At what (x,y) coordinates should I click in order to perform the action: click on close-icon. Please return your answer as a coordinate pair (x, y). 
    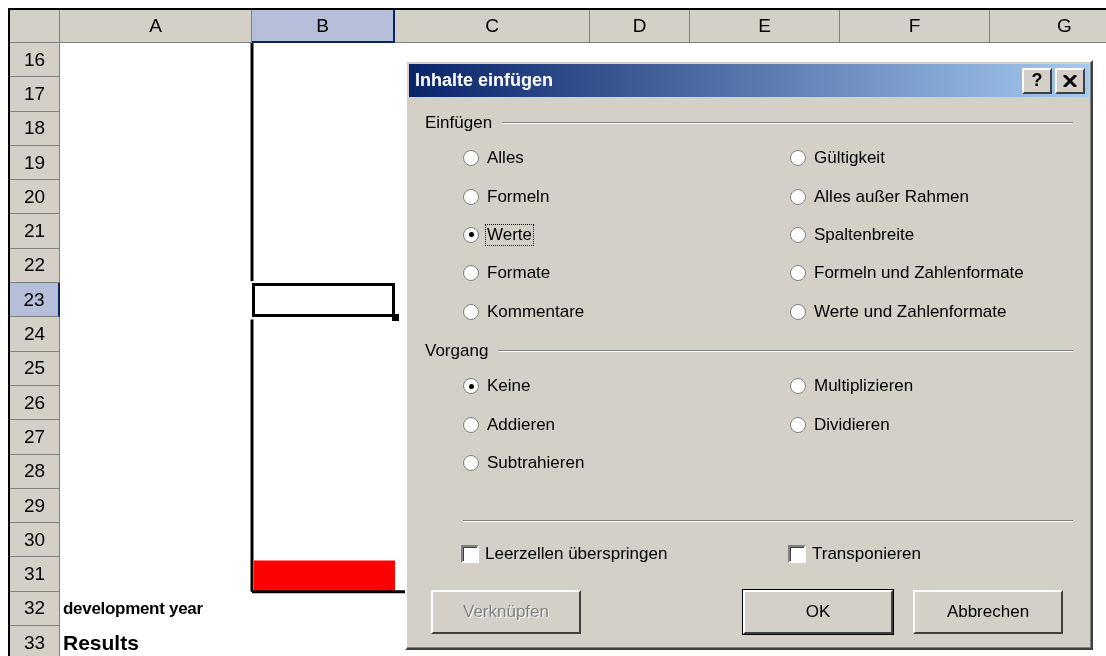
    Looking at the image, I should click on (1070, 80).